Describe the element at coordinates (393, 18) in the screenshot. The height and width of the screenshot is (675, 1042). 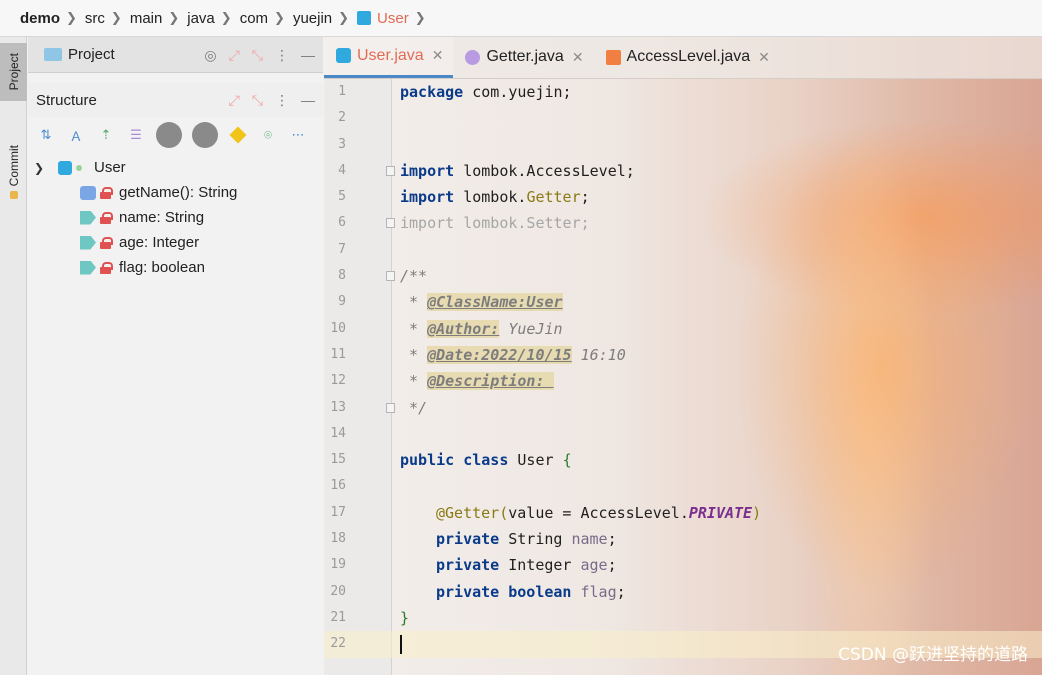
I see `breadcrumb-item-user: User` at that location.